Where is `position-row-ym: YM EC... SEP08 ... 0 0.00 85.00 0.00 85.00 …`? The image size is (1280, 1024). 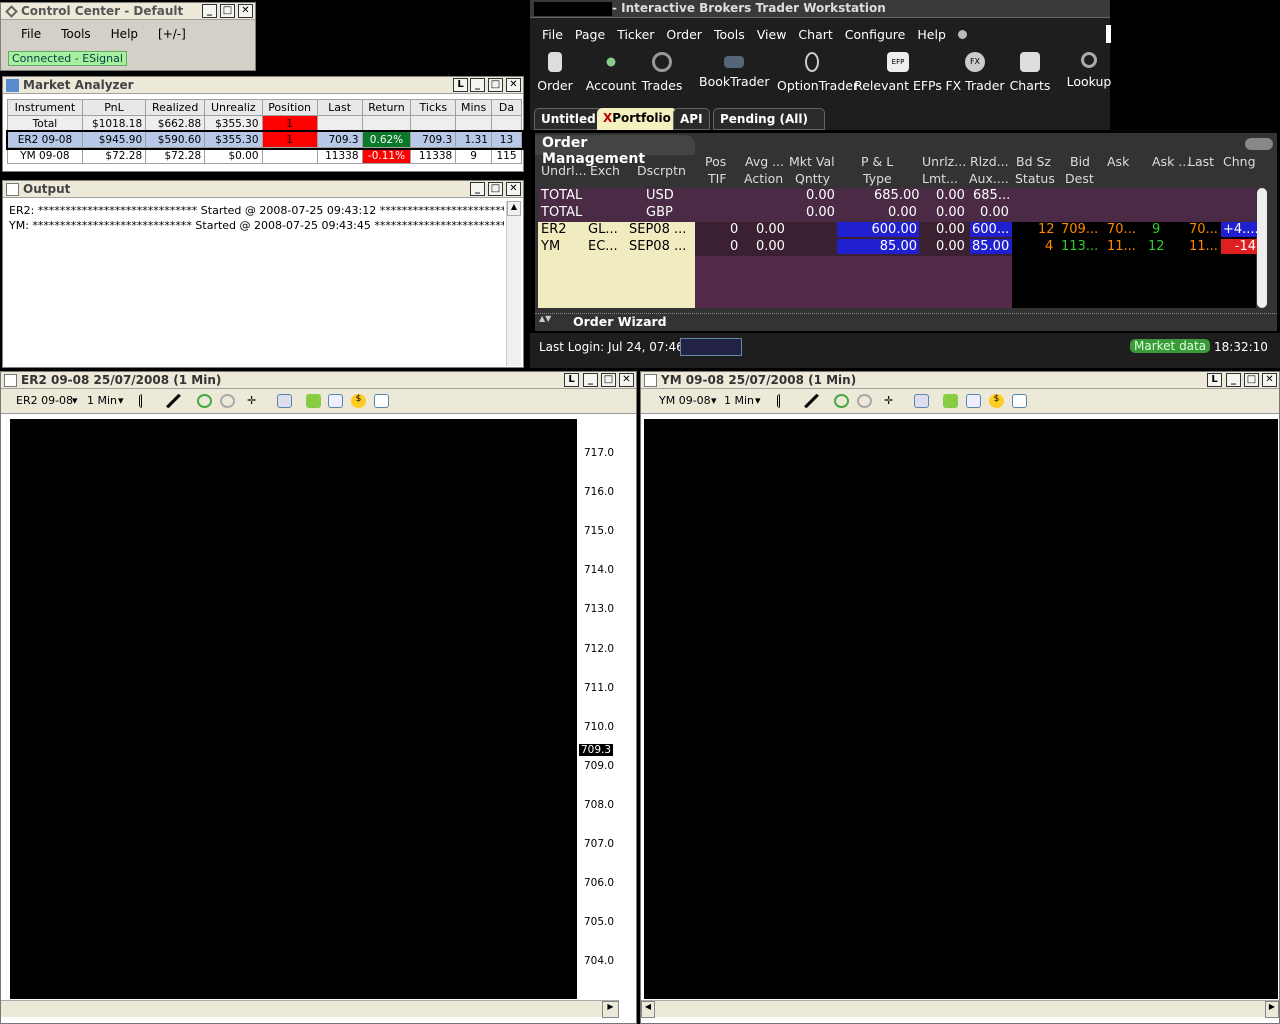
position-row-ym: YM EC... SEP08 ... 0 0.00 85.00 0.00 85.00 … is located at coordinates (898, 247).